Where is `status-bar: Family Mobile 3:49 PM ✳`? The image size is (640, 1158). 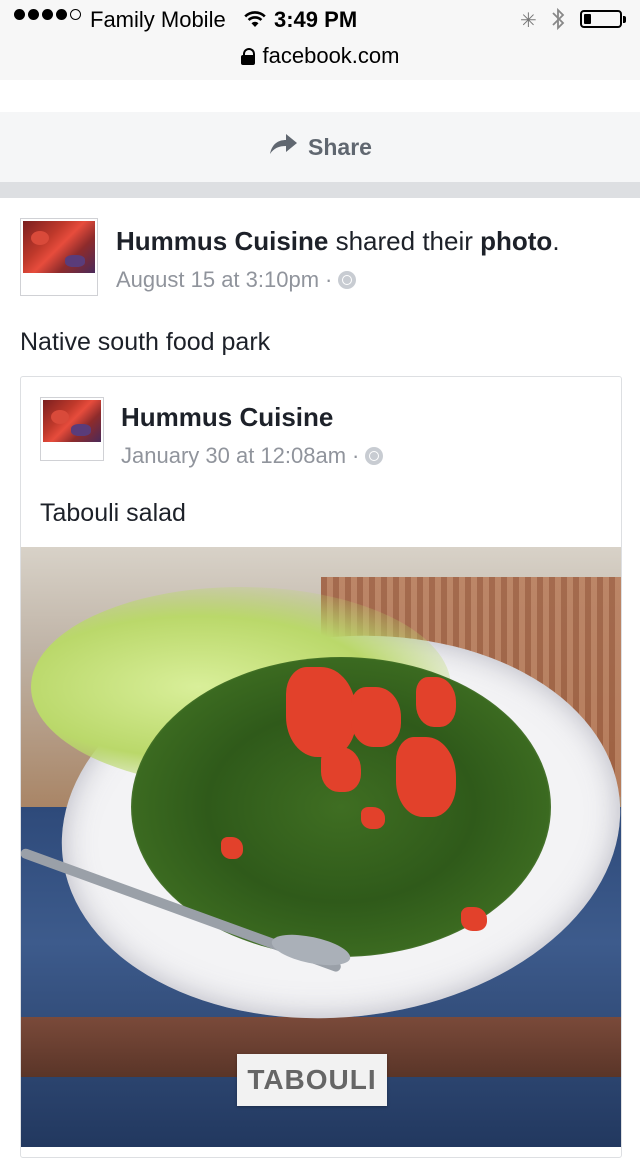 status-bar: Family Mobile 3:49 PM ✳ is located at coordinates (320, 20).